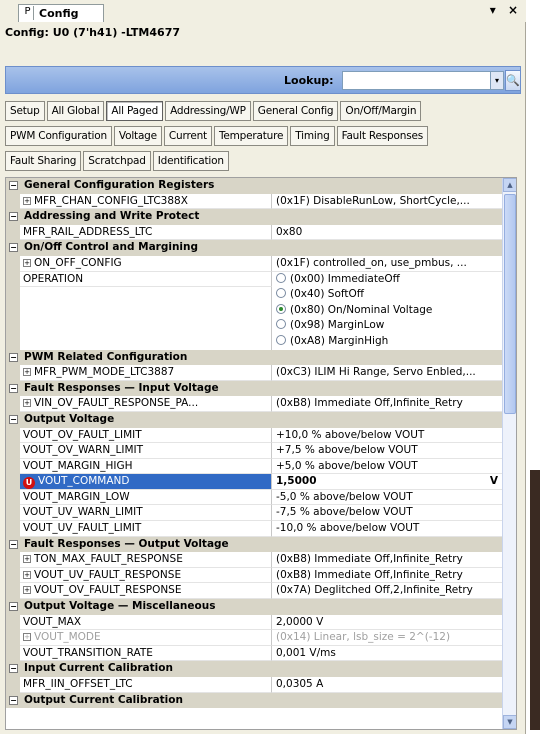  What do you see at coordinates (254, 341) in the screenshot?
I see `property-row-operation-option: (0xA8) MarginHigh` at bounding box center [254, 341].